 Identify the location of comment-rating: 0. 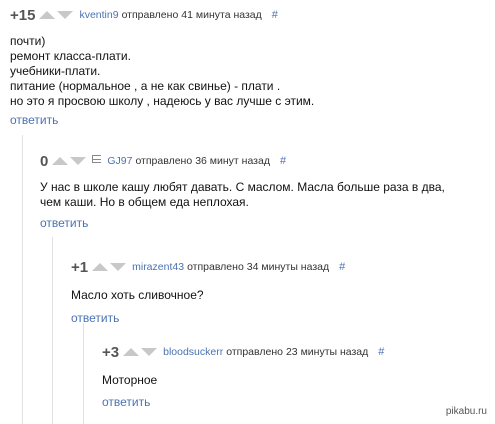
(44, 161).